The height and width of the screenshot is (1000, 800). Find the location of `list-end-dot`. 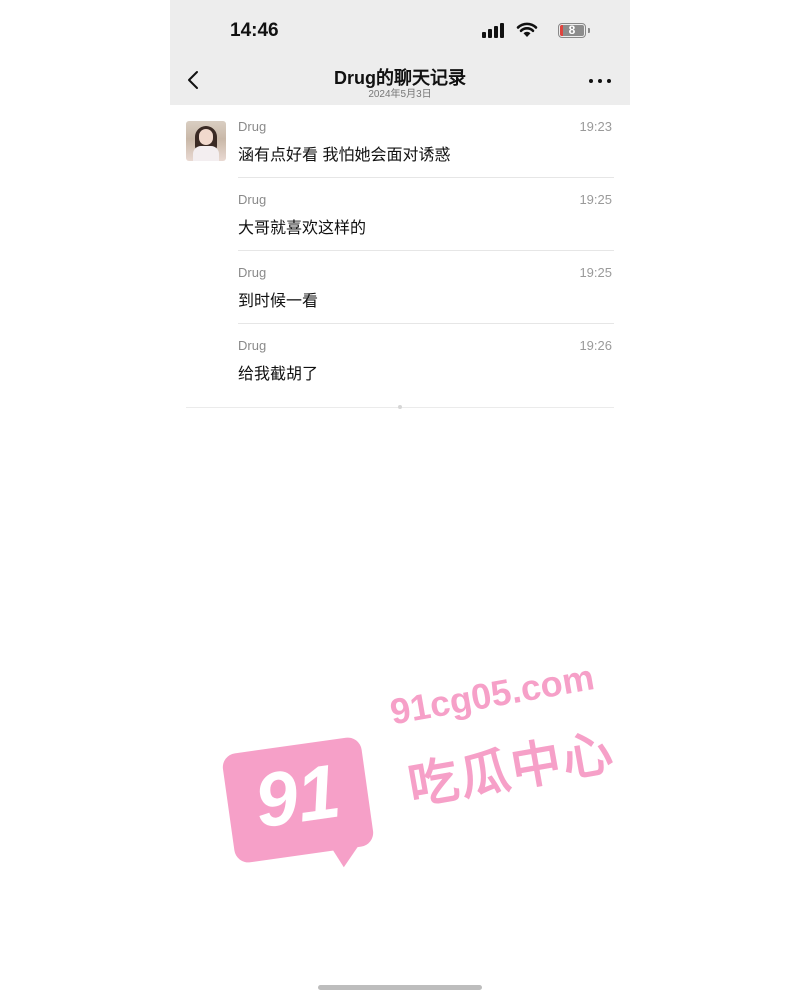

list-end-dot is located at coordinates (400, 407).